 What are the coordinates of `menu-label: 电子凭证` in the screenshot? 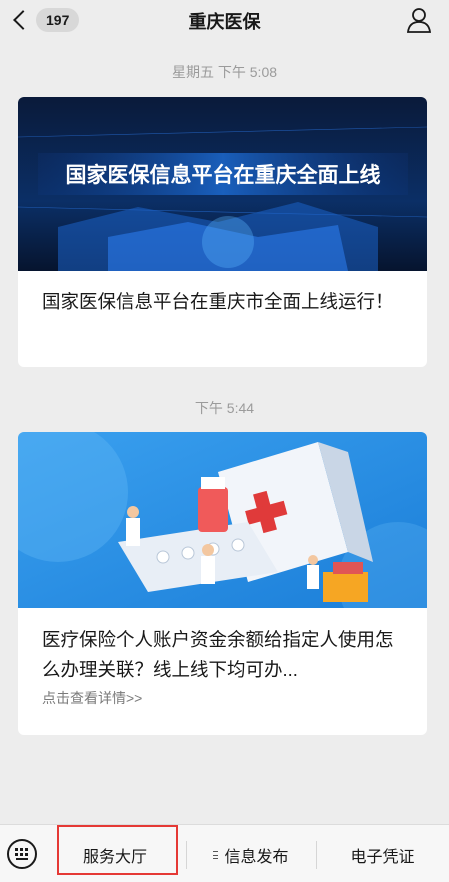 It's located at (382, 857).